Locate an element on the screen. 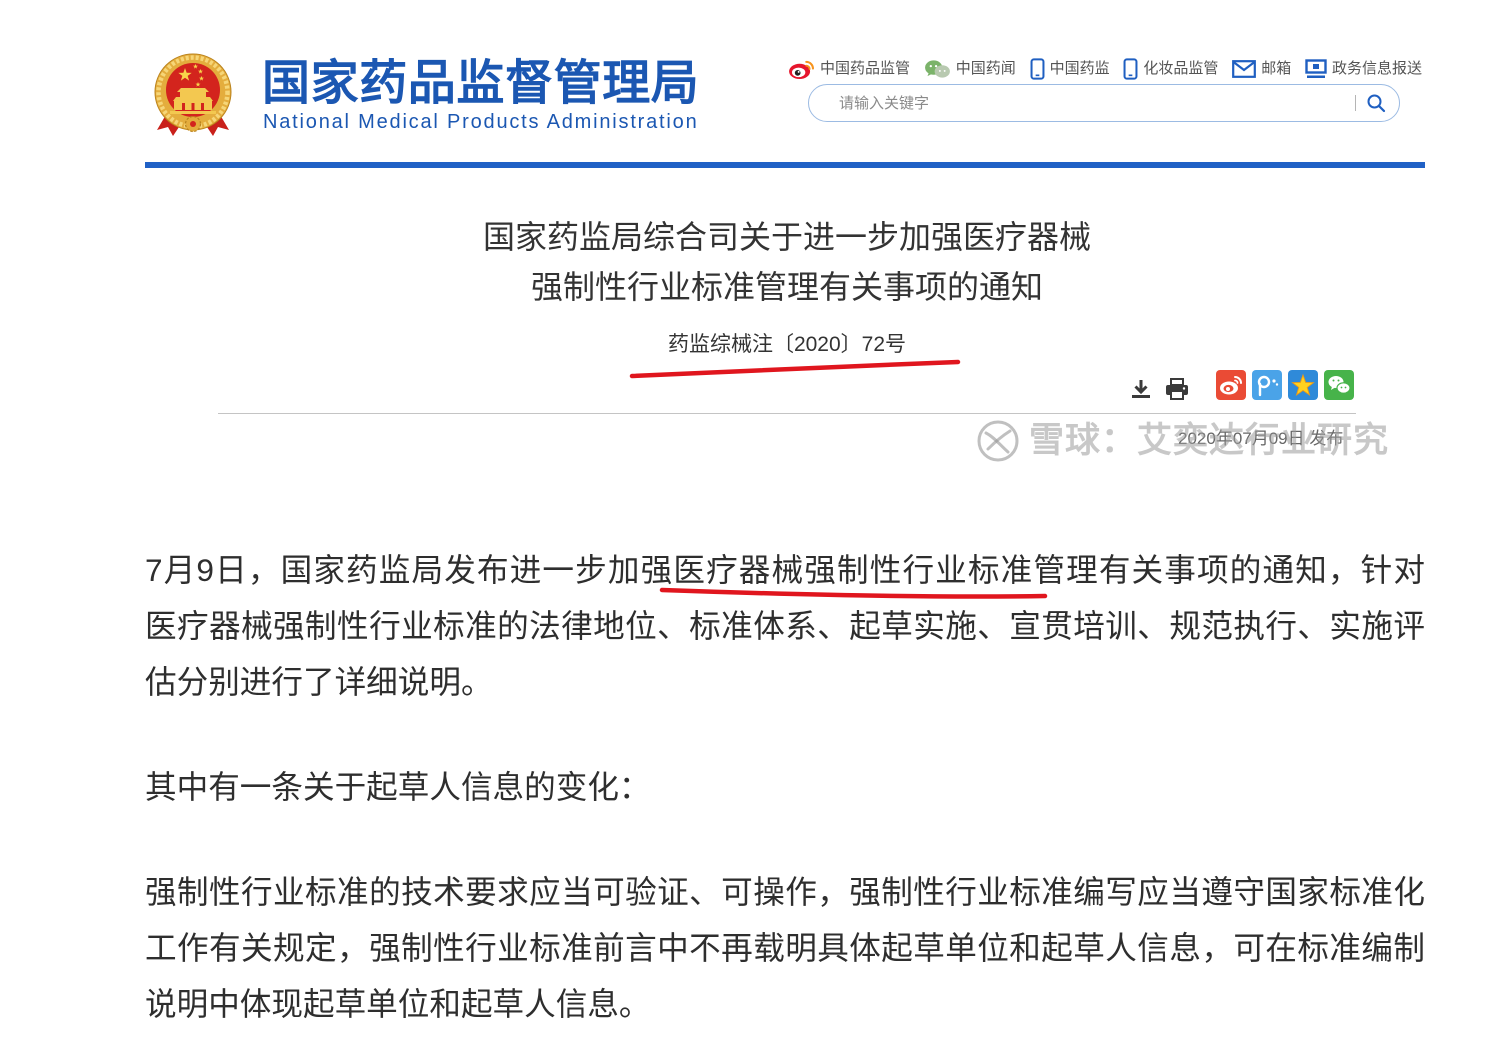 Image resolution: width=1504 pixels, height=1048 pixels. paragraph-line: 说明中体现起草单位和起草人信息。 is located at coordinates (398, 1004).